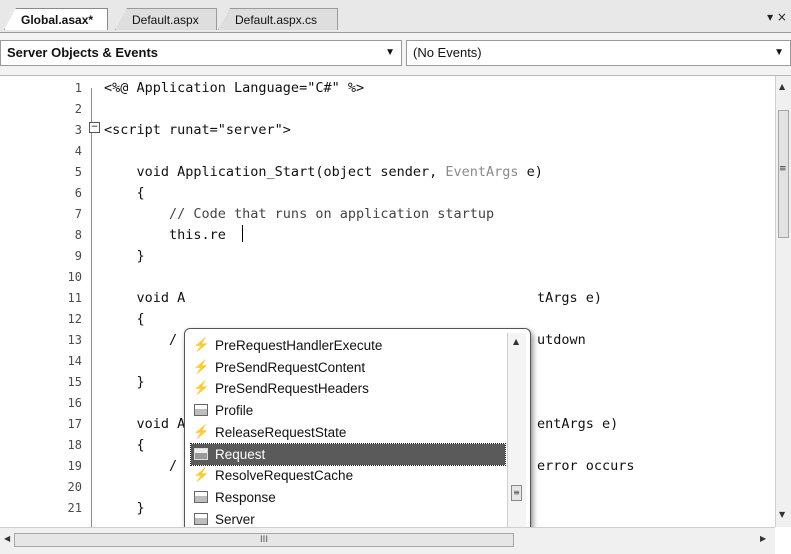 The width and height of the screenshot is (791, 554). I want to click on line-number: 12, so click(74, 319).